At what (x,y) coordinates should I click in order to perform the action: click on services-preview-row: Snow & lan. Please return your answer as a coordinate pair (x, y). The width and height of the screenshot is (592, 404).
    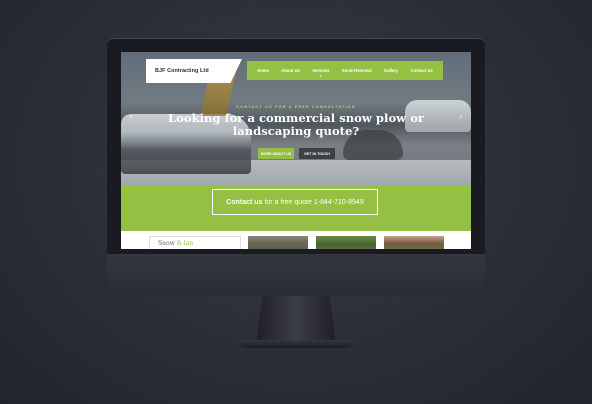
    Looking at the image, I should click on (296, 240).